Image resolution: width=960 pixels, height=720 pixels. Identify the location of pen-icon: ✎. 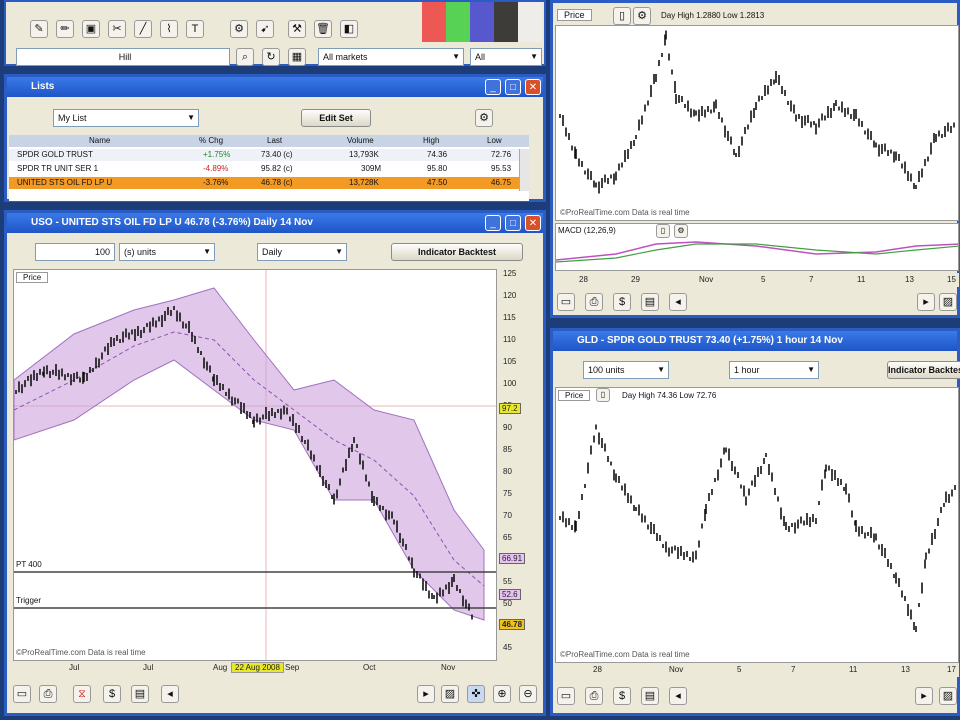
(39, 29).